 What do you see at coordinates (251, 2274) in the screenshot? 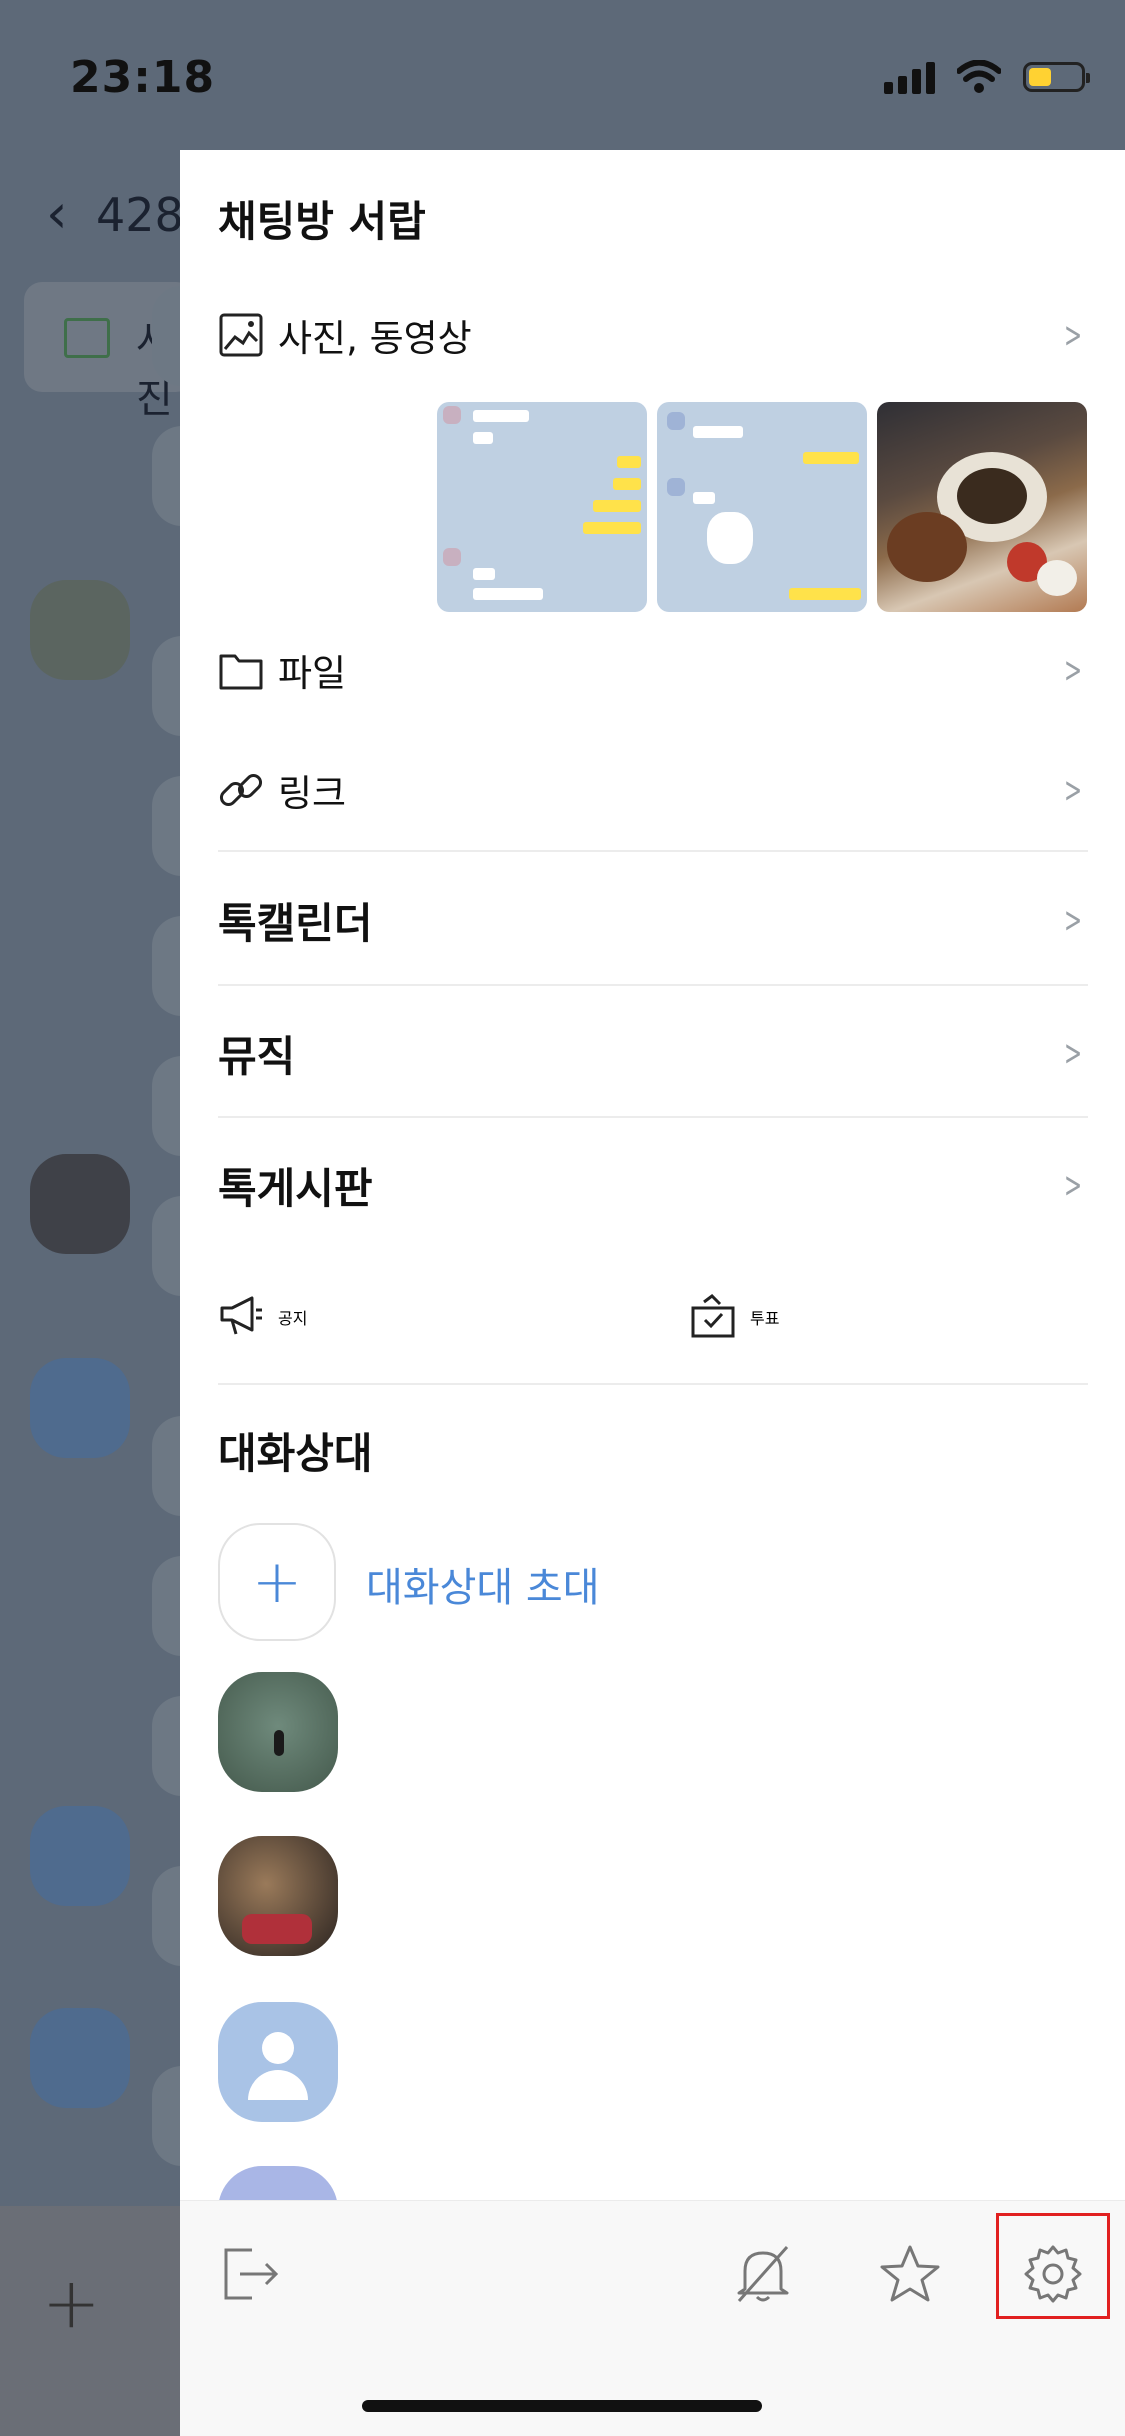
I see `leave-icon` at bounding box center [251, 2274].